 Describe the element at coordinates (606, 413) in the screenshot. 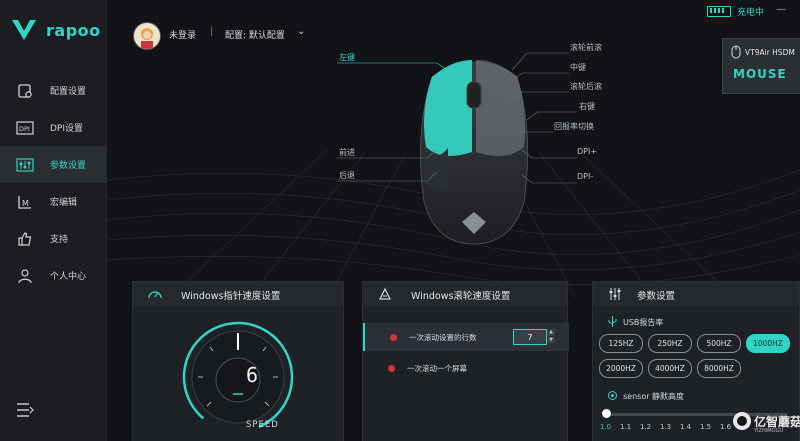

I see `lod-slider-handle` at that location.